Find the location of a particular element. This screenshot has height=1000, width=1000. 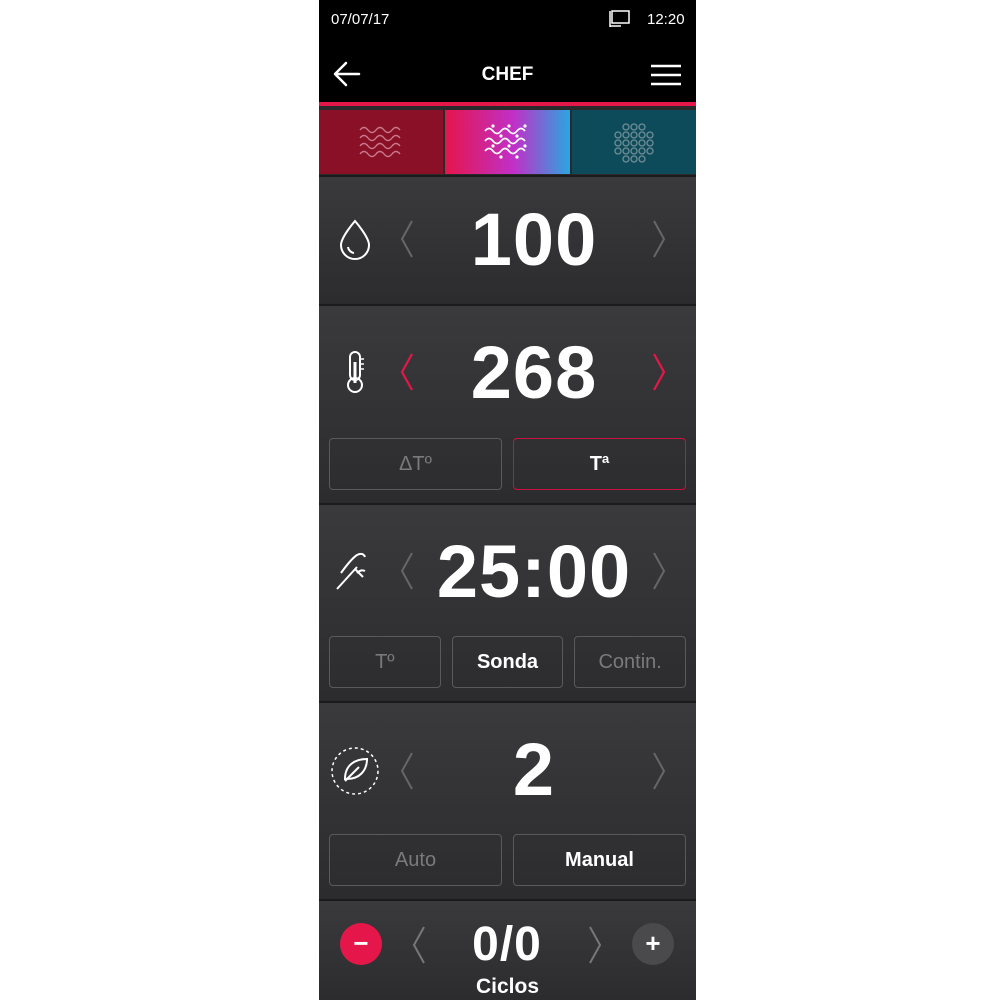

time-mode-toggle: Tº Sonda Contin. is located at coordinates (508, 662).